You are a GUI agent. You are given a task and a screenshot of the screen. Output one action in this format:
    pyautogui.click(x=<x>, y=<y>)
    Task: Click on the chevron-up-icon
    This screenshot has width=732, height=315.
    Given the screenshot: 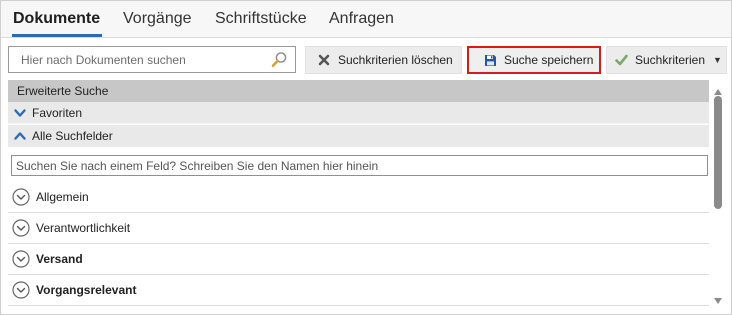 What is the action you would take?
    pyautogui.click(x=20, y=136)
    